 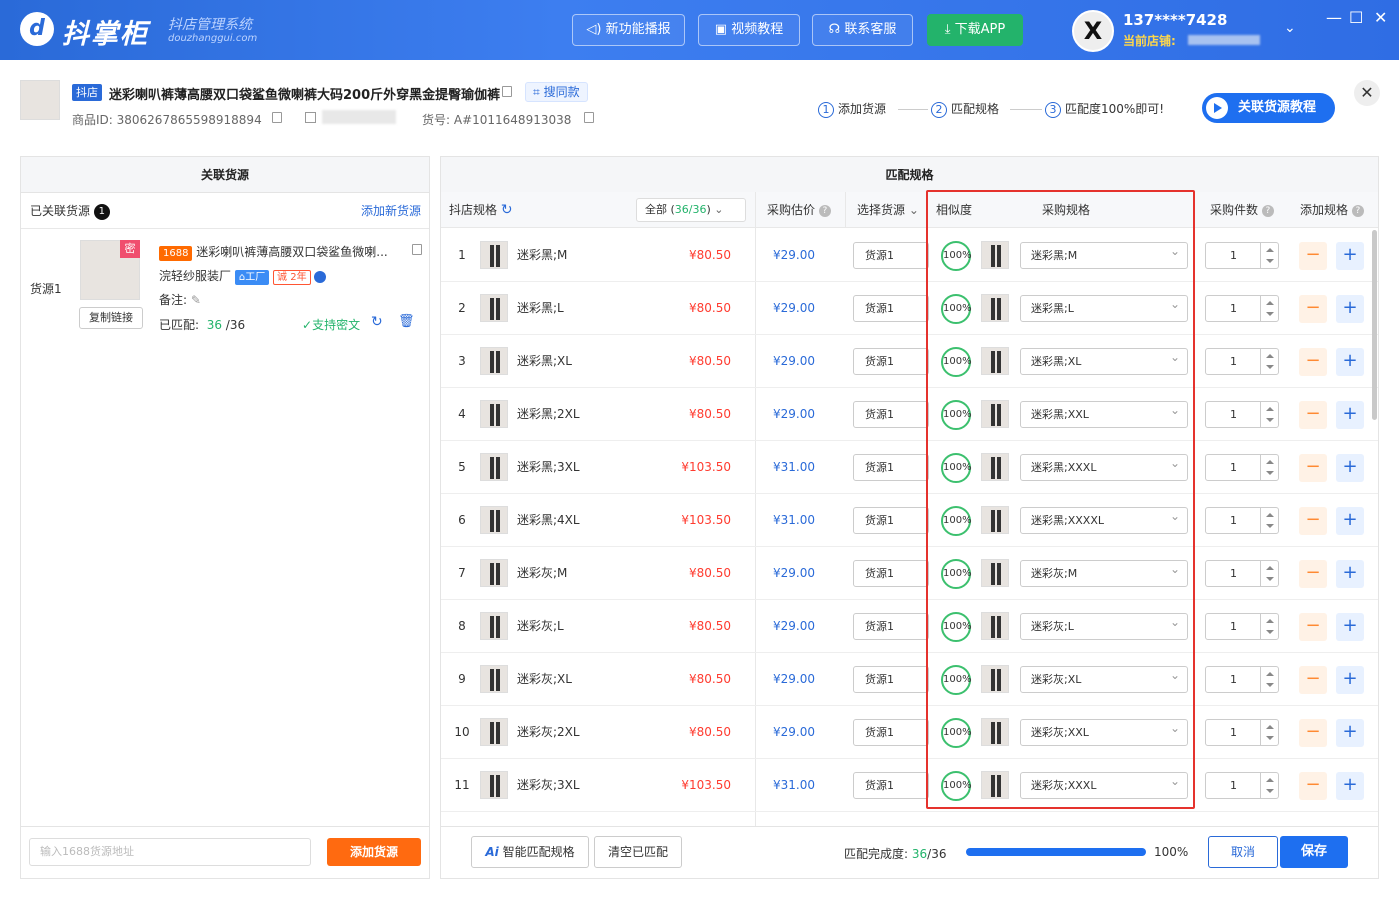 What do you see at coordinates (1356, 17) in the screenshot?
I see `maximize-icon: ☐` at bounding box center [1356, 17].